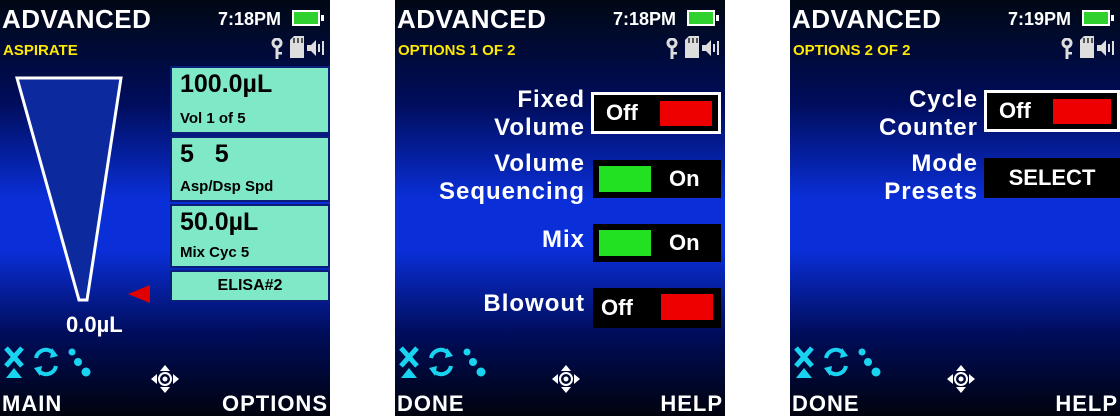 This screenshot has height=416, width=1120. Describe the element at coordinates (852, 50) in the screenshot. I see `screen-subtitle: OPTIONS 2 OF 2` at that location.